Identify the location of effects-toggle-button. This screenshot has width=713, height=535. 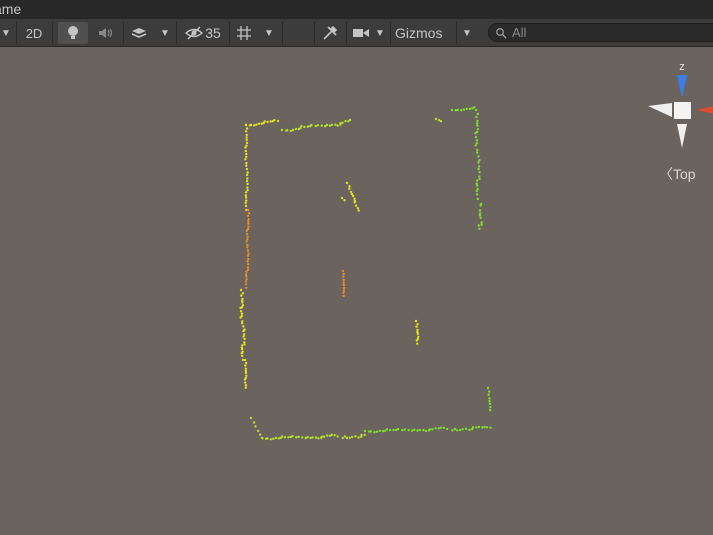
(139, 33).